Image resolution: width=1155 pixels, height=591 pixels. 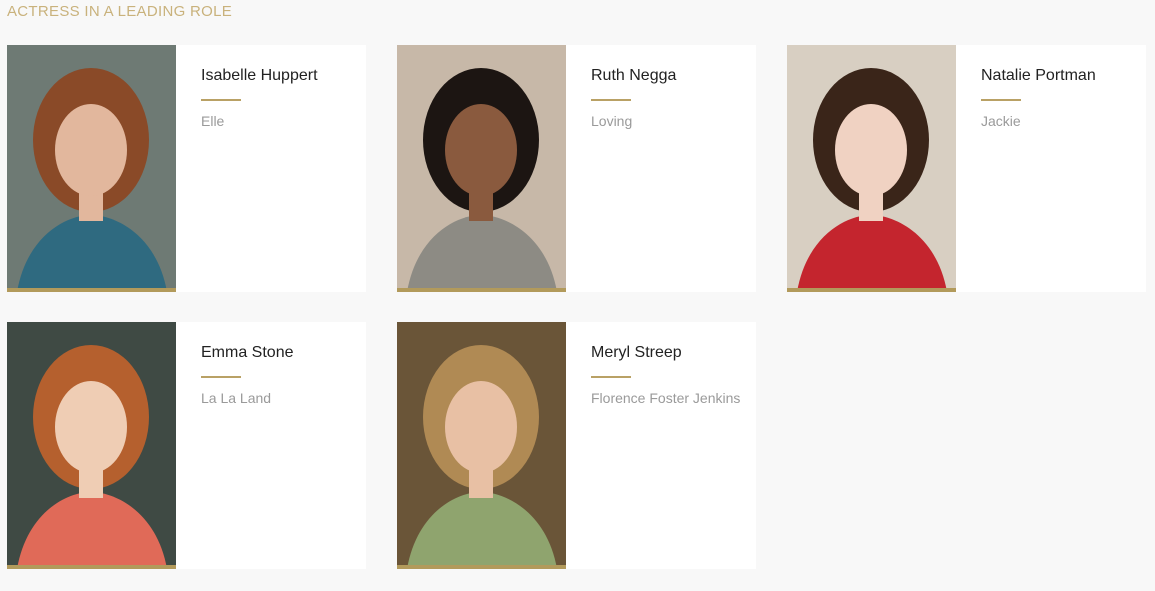 I want to click on nominee-name: Isabelle Huppert, so click(x=259, y=76).